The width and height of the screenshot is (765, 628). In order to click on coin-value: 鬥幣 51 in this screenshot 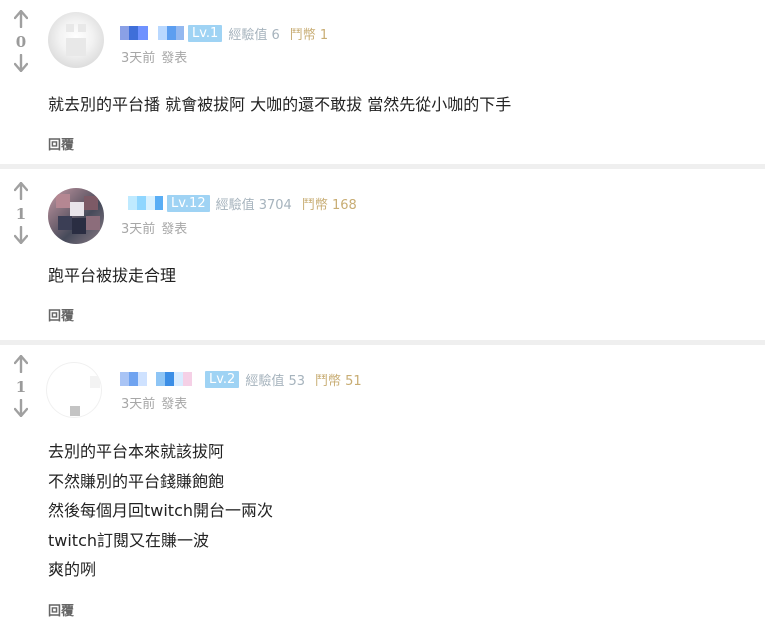, I will do `click(338, 381)`.